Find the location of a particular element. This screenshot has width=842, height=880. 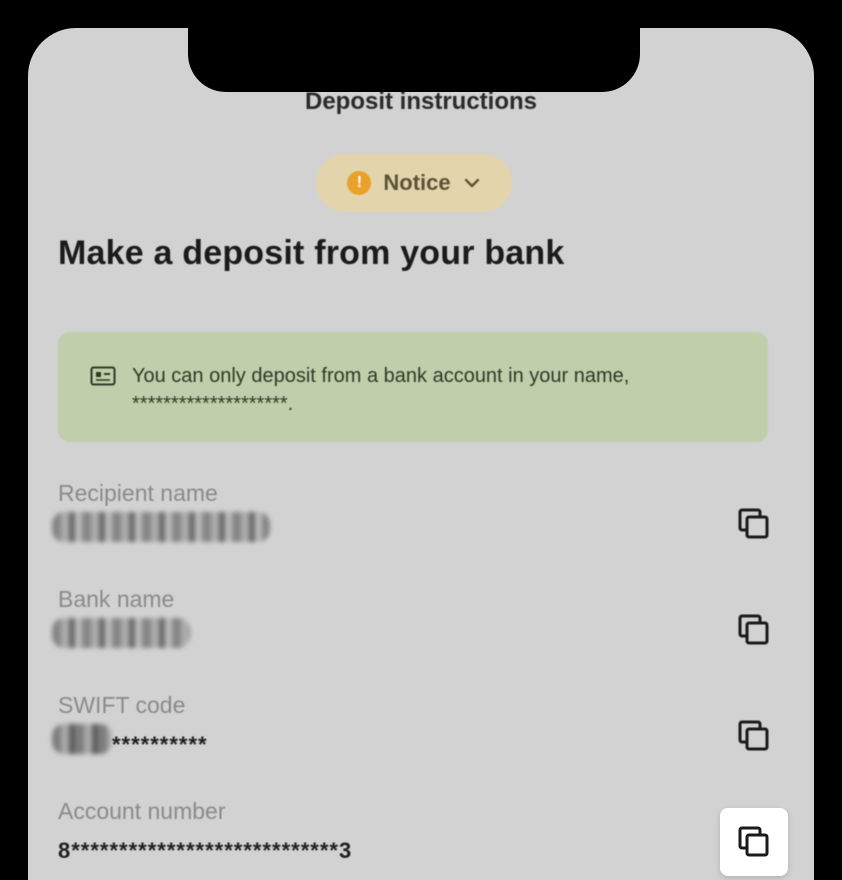

bank-name-label: Bank name is located at coordinates (116, 599).